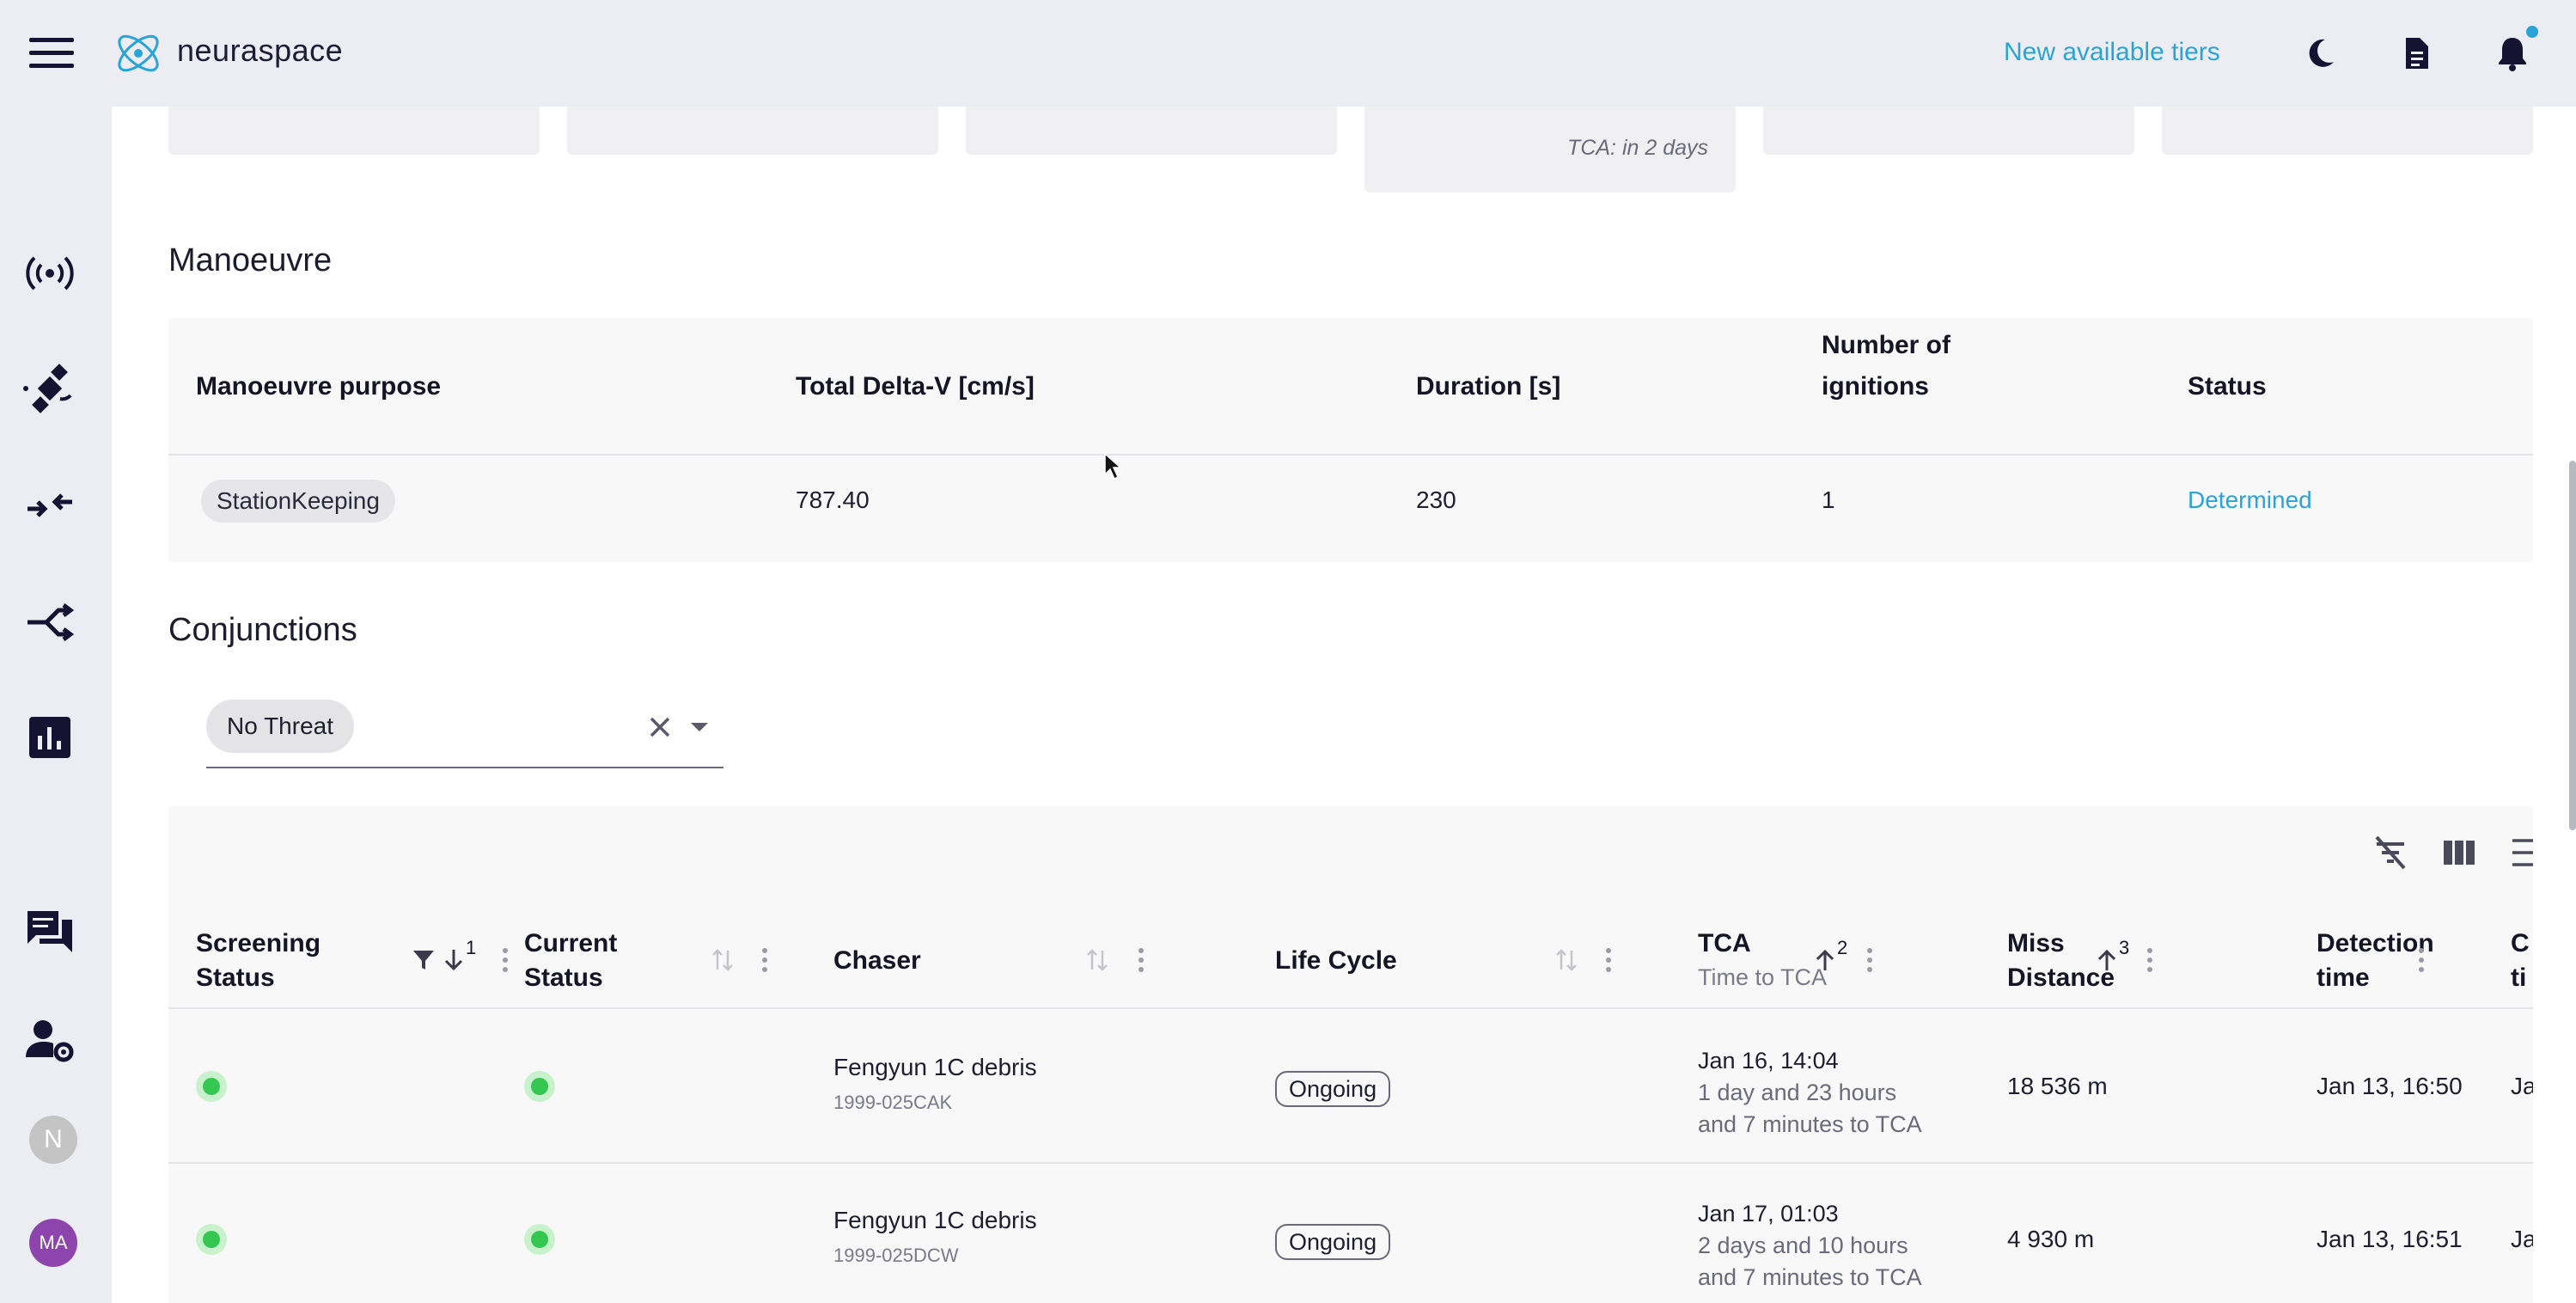 Image resolution: width=2576 pixels, height=1303 pixels. I want to click on miss-distance: 4 930 m, so click(2051, 1239).